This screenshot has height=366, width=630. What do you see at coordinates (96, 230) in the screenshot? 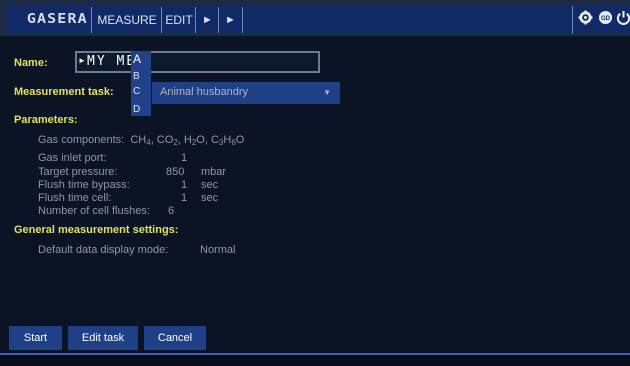
I see `general-settings-label: General measurement settings:` at bounding box center [96, 230].